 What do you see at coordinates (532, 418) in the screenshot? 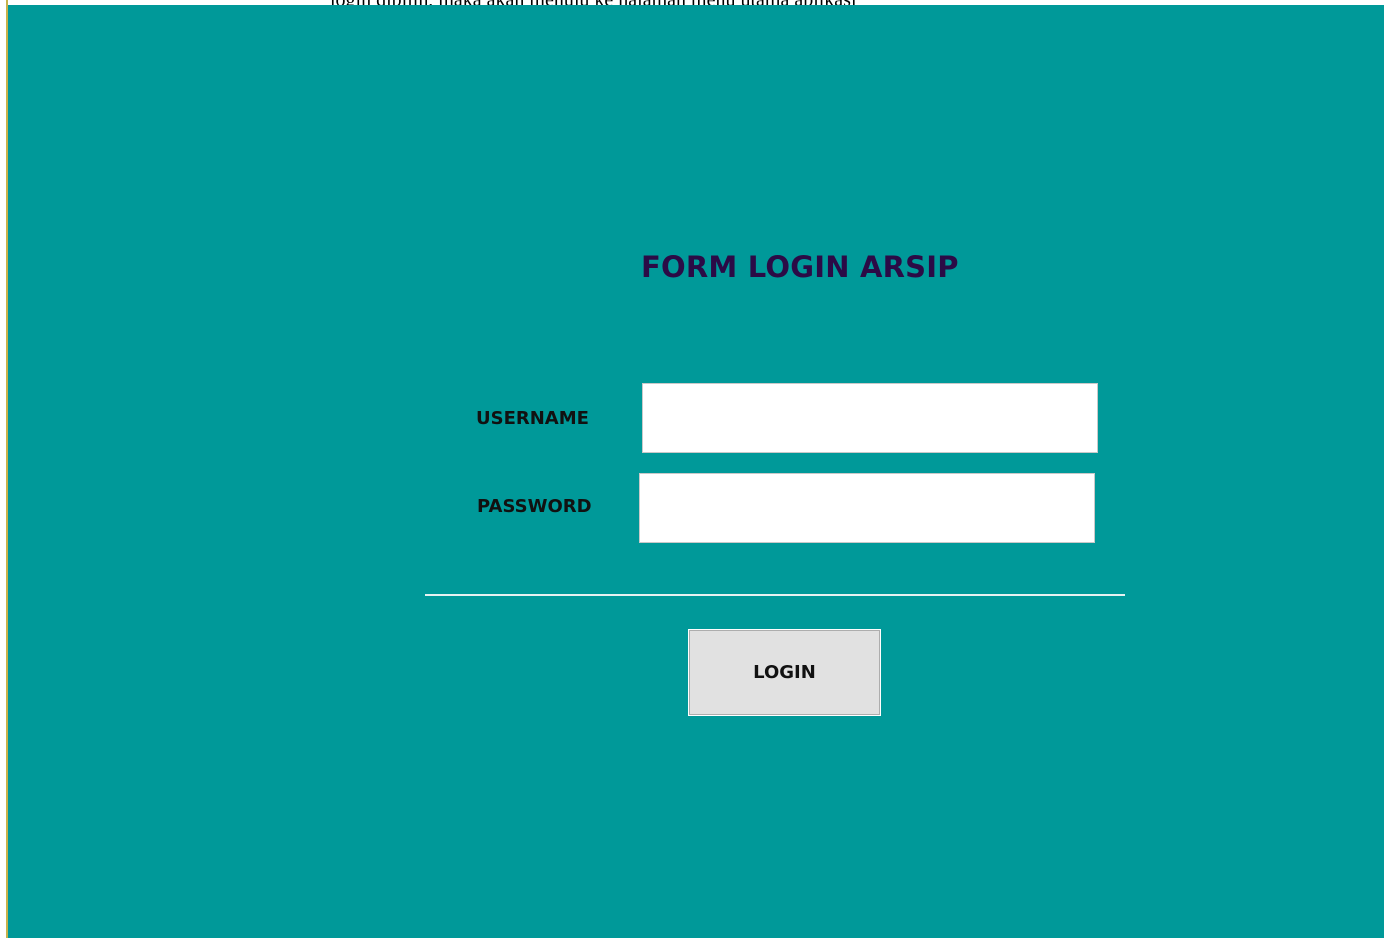
I see `username-label: USERNAME` at bounding box center [532, 418].